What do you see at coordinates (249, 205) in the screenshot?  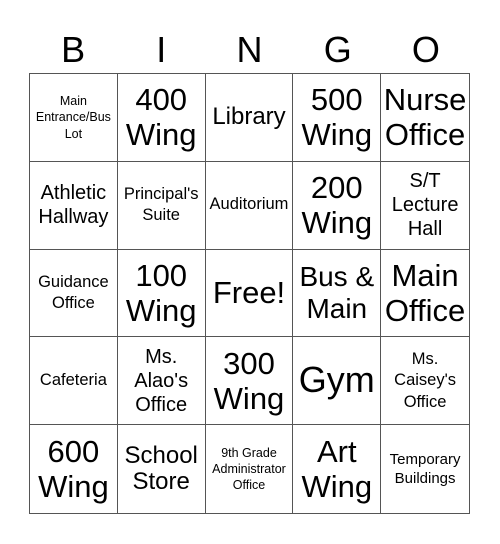 I see `bingo-cell: Auditorium` at bounding box center [249, 205].